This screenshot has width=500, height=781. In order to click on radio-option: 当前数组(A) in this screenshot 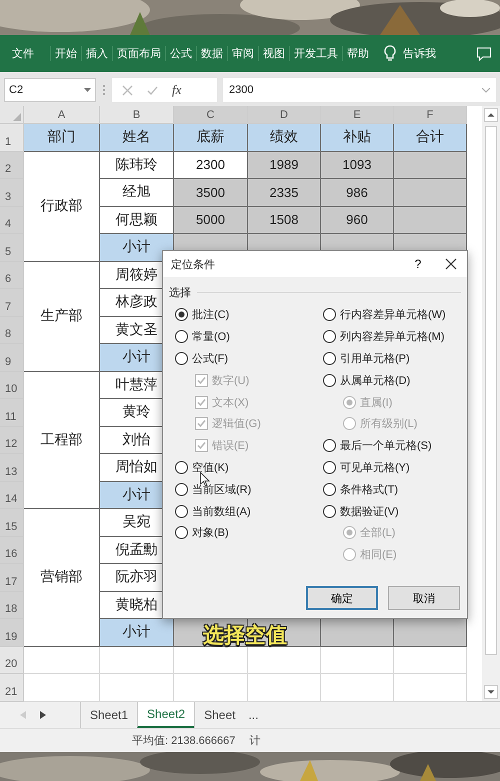, I will do `click(249, 511)`.